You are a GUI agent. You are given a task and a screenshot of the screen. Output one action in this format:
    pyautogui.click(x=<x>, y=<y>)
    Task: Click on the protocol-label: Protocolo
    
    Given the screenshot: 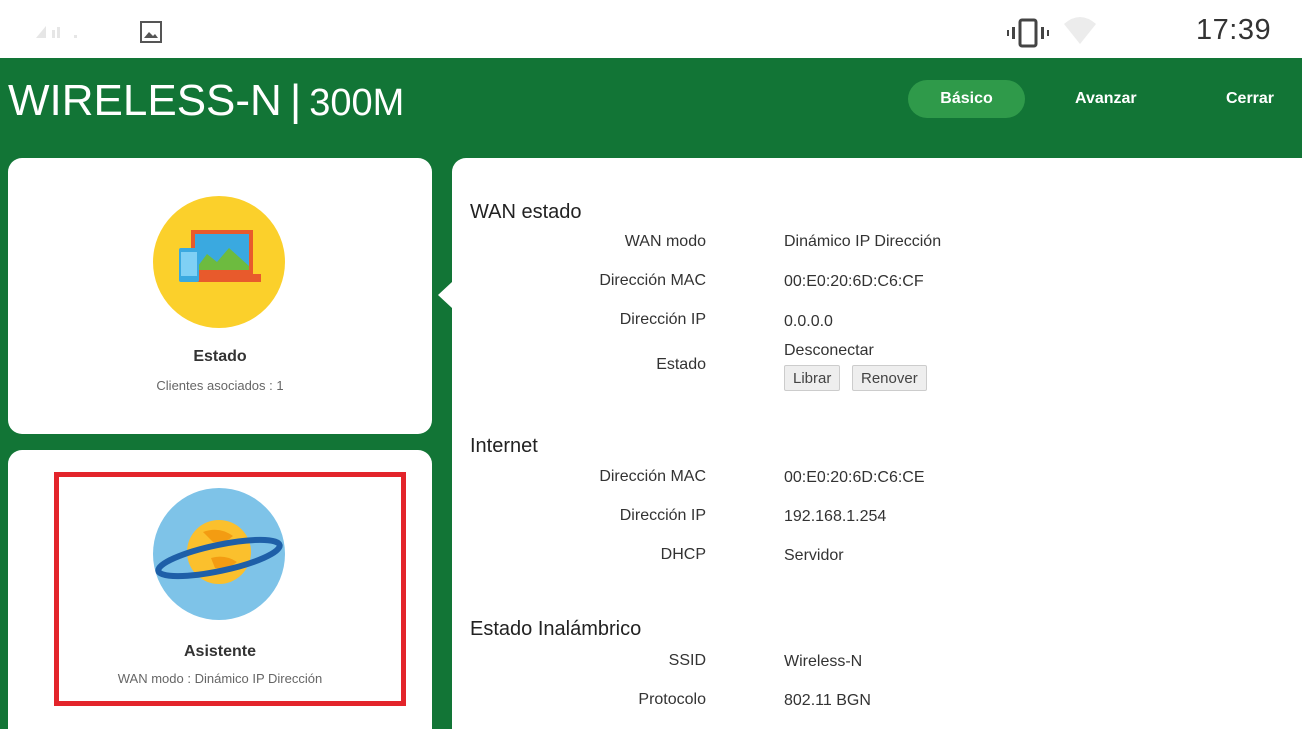 What is the action you would take?
    pyautogui.click(x=672, y=699)
    